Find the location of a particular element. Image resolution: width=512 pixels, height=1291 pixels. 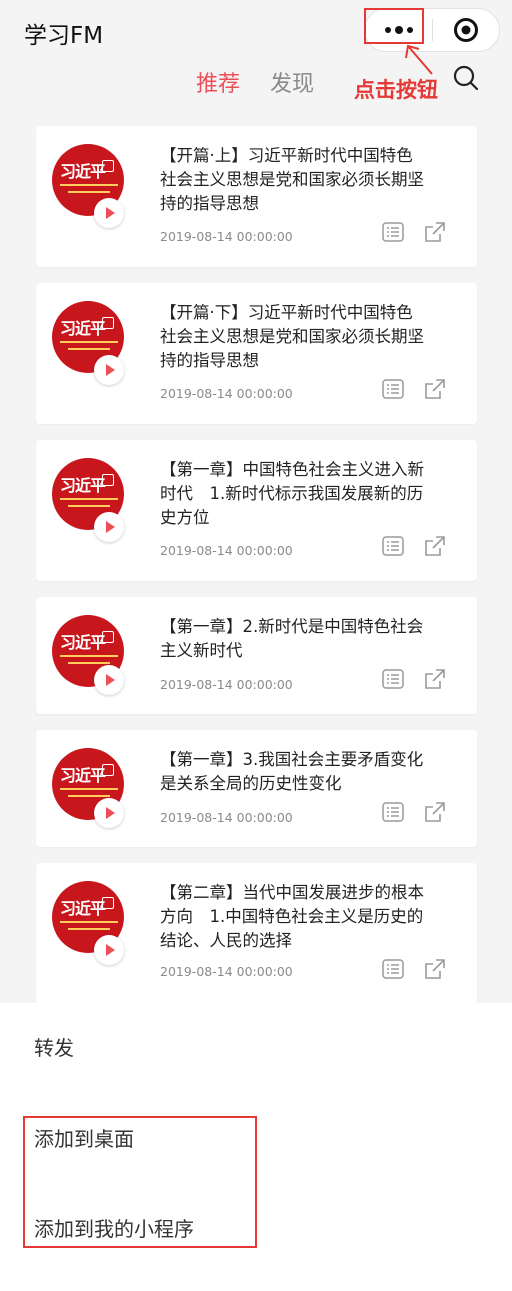

target-circle-icon is located at coordinates (465, 30).